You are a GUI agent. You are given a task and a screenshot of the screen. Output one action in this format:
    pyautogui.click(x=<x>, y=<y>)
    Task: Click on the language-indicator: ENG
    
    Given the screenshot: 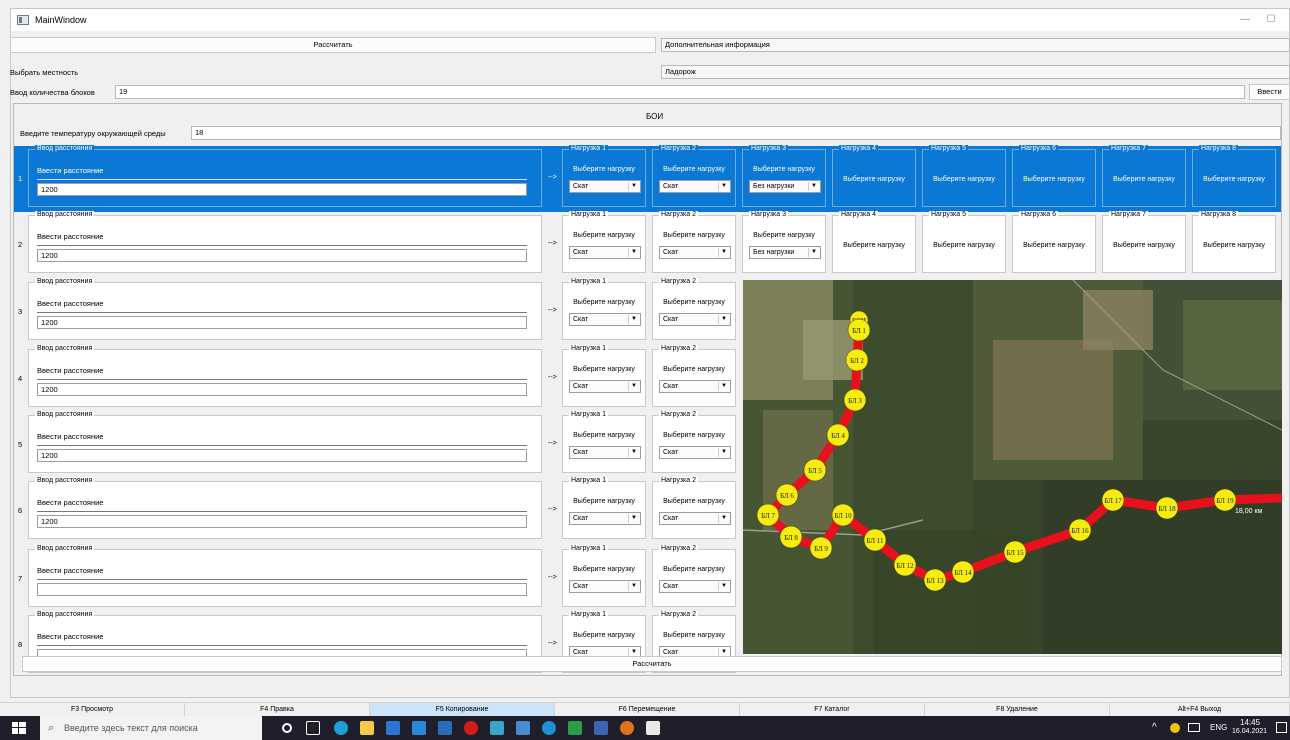 What is the action you would take?
    pyautogui.click(x=1218, y=727)
    